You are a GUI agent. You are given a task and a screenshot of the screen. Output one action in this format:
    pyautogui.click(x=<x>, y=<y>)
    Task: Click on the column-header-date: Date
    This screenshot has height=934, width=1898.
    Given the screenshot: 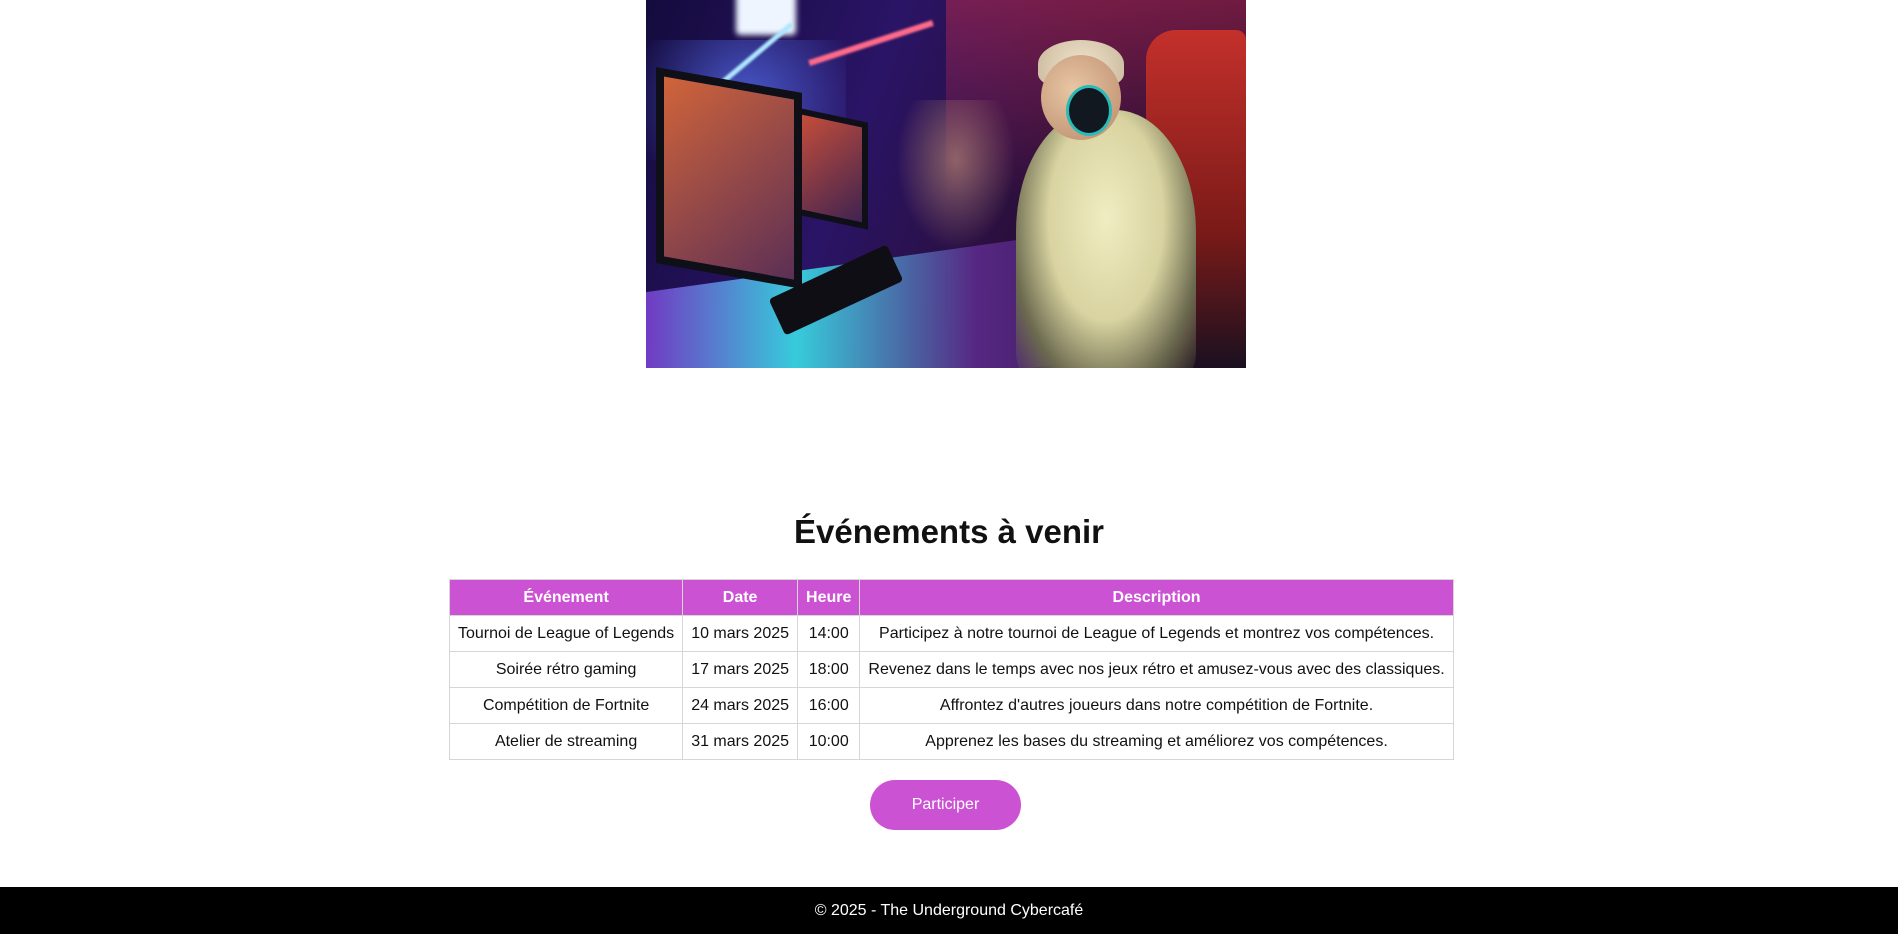 What is the action you would take?
    pyautogui.click(x=740, y=597)
    